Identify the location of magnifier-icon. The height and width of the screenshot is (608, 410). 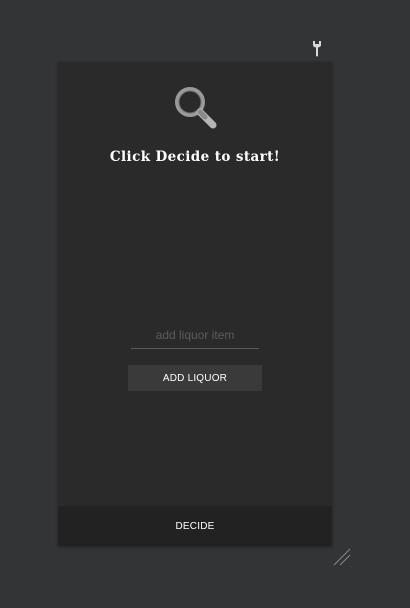
(196, 108).